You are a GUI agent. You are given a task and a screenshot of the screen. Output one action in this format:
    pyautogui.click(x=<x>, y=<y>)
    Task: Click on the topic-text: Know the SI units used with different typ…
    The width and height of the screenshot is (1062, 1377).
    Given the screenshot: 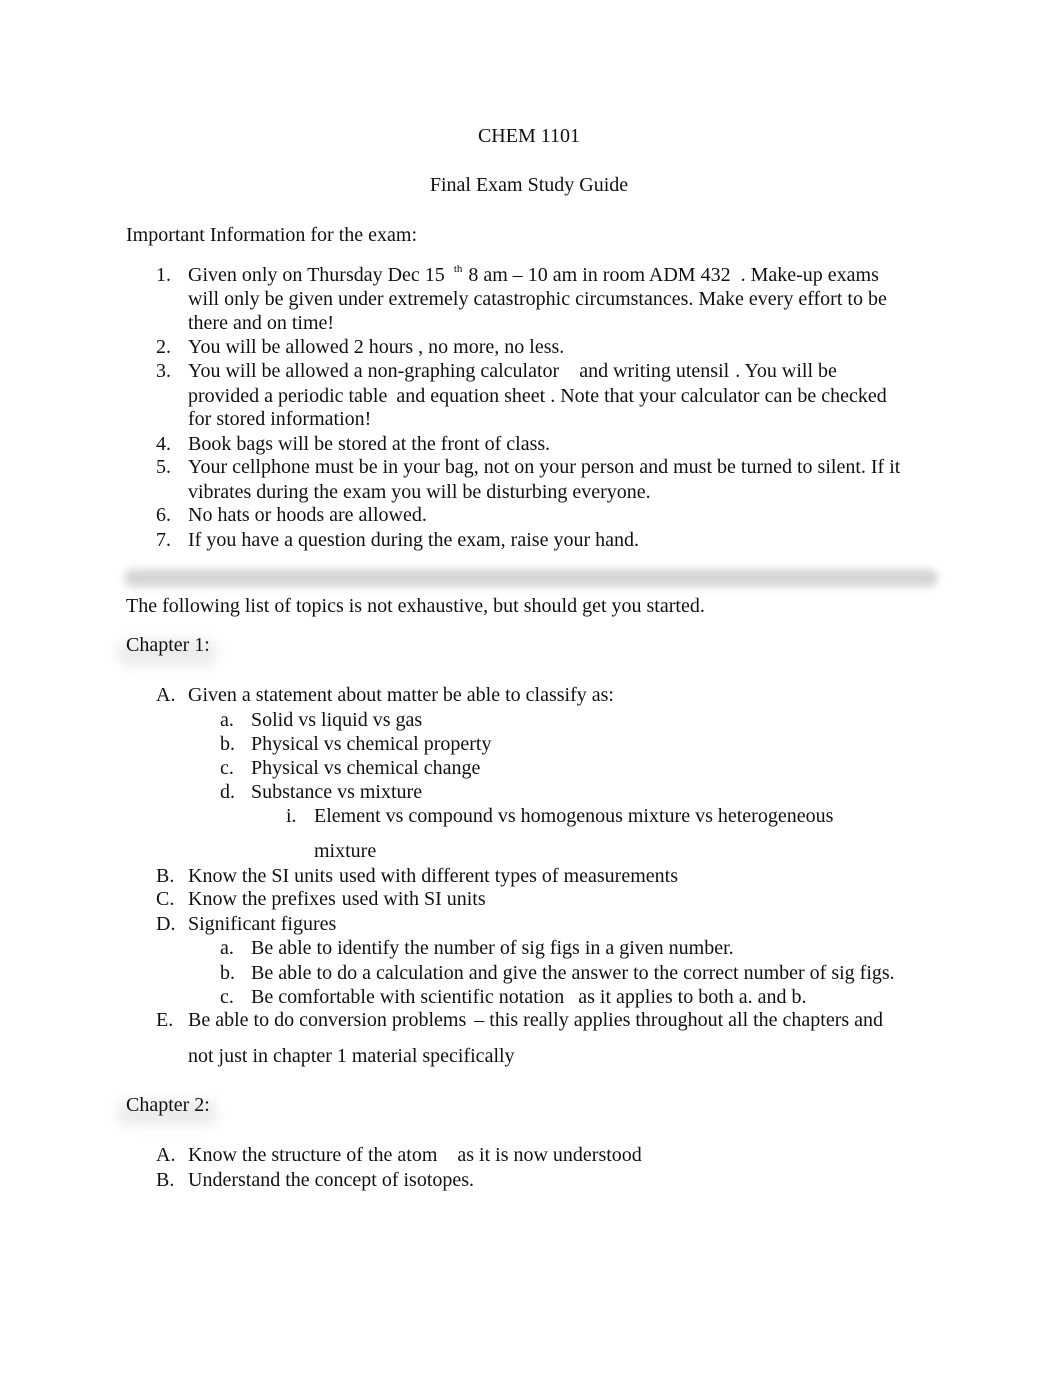 What is the action you would take?
    pyautogui.click(x=433, y=876)
    